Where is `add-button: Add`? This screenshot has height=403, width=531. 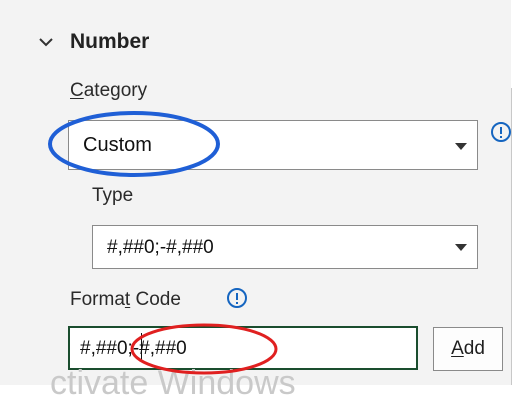 add-button: Add is located at coordinates (468, 349).